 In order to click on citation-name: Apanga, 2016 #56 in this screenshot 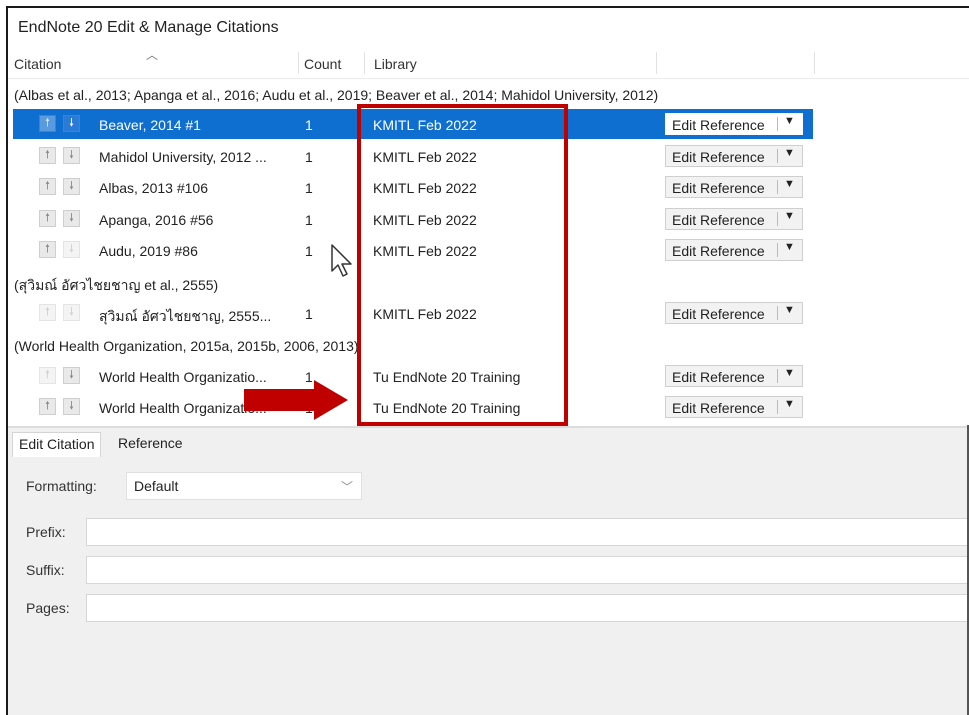, I will do `click(156, 219)`.